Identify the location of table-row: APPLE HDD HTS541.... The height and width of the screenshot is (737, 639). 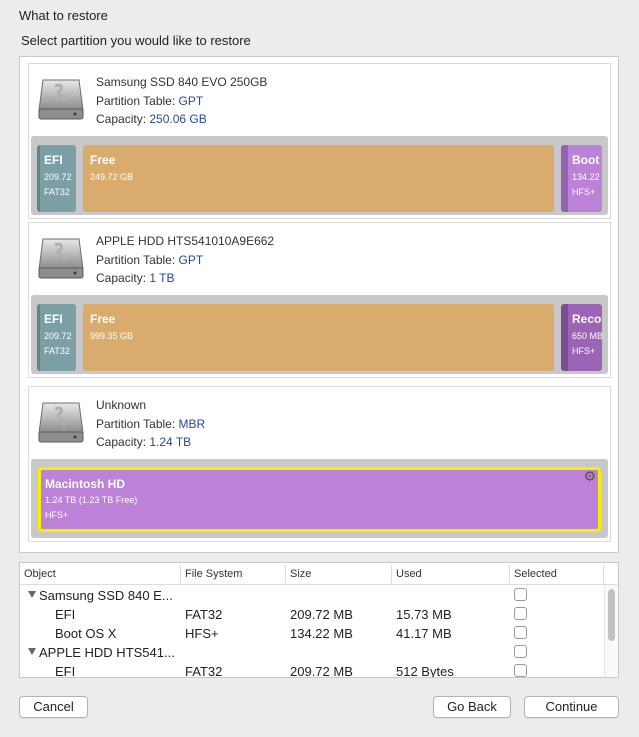
(311, 652).